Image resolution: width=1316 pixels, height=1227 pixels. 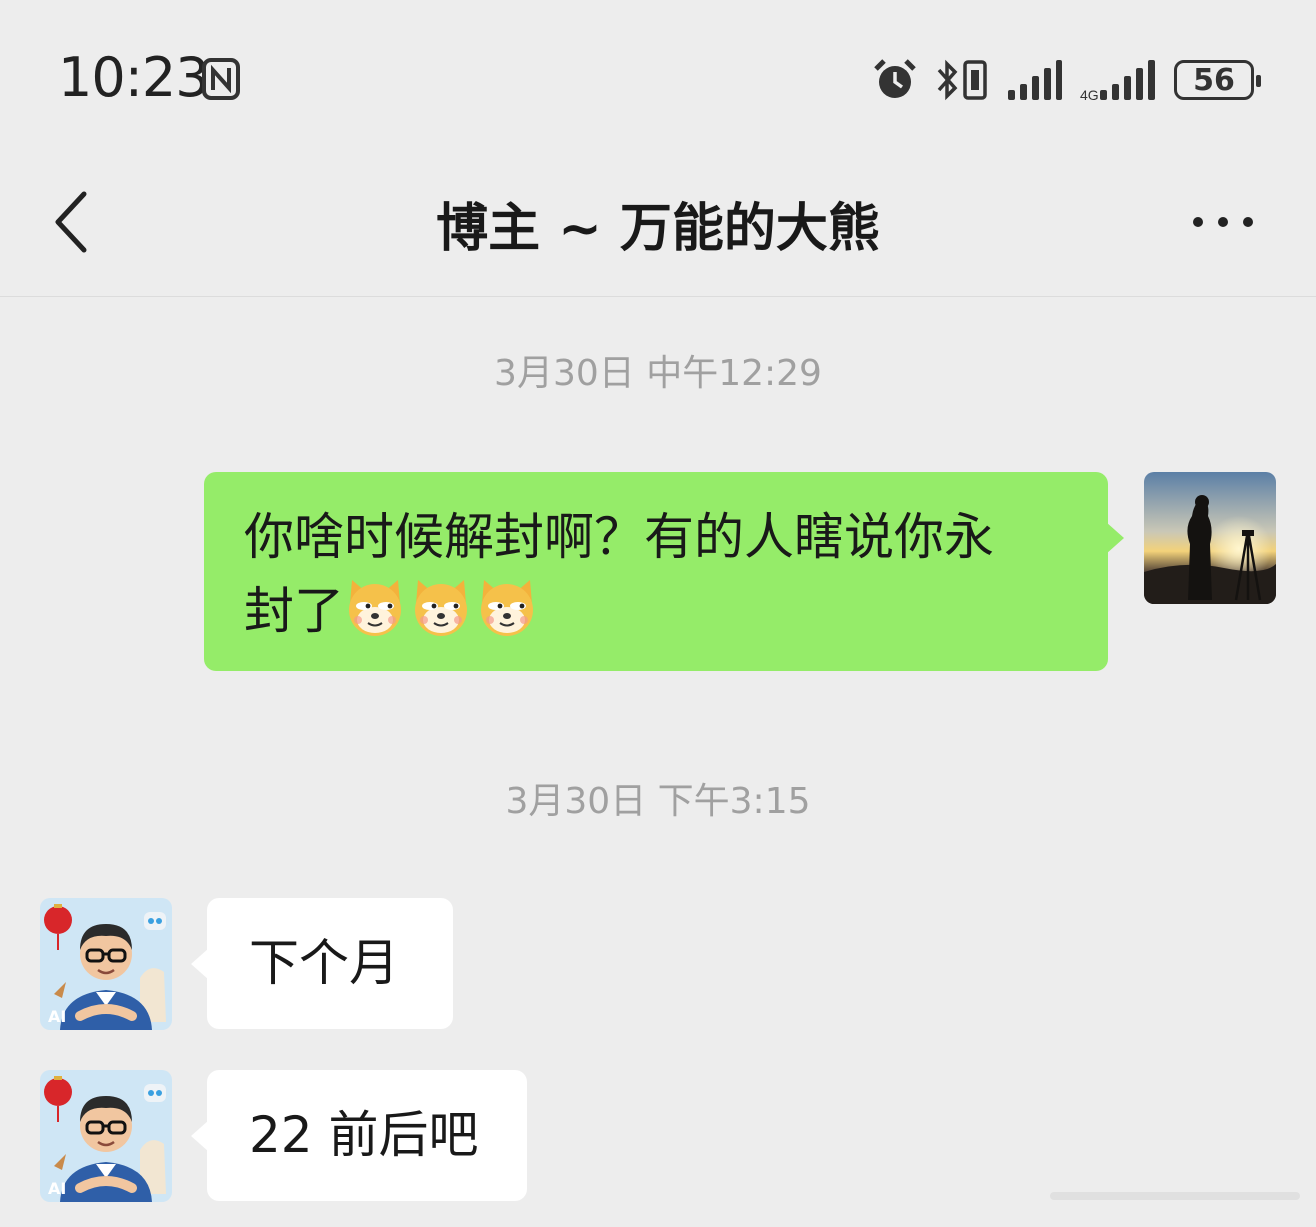 What do you see at coordinates (134, 77) in the screenshot?
I see `status-time: 10:23` at bounding box center [134, 77].